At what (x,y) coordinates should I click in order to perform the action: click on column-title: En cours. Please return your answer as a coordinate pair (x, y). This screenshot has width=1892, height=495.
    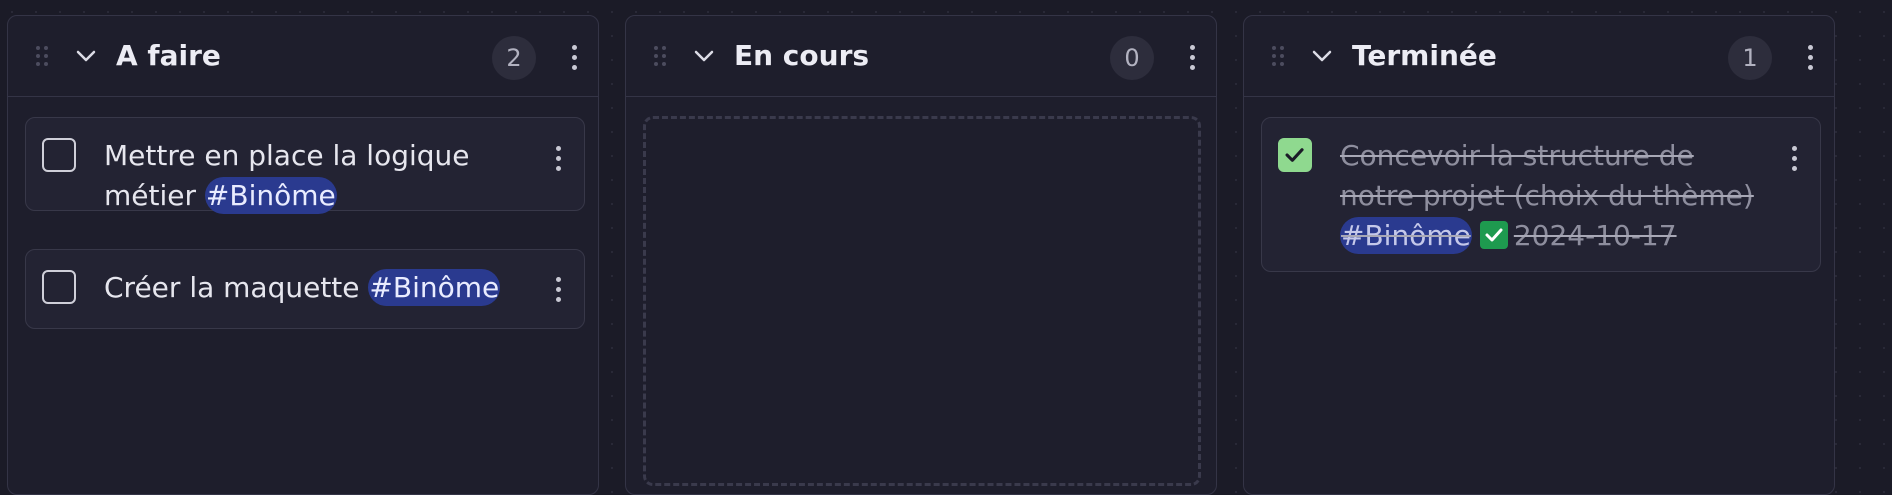
    Looking at the image, I should click on (802, 55).